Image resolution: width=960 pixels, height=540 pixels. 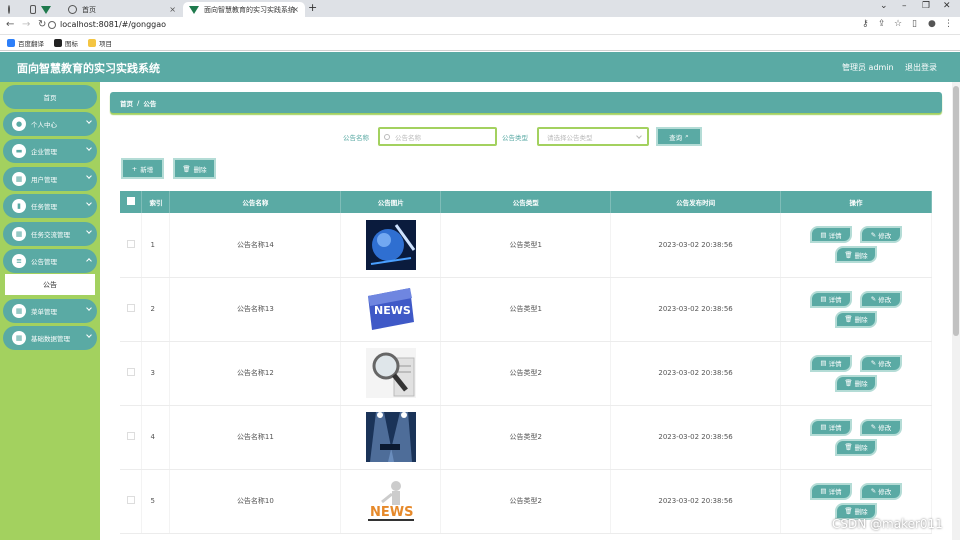 What do you see at coordinates (823, 299) in the screenshot?
I see `document-icon: ▤` at bounding box center [823, 299].